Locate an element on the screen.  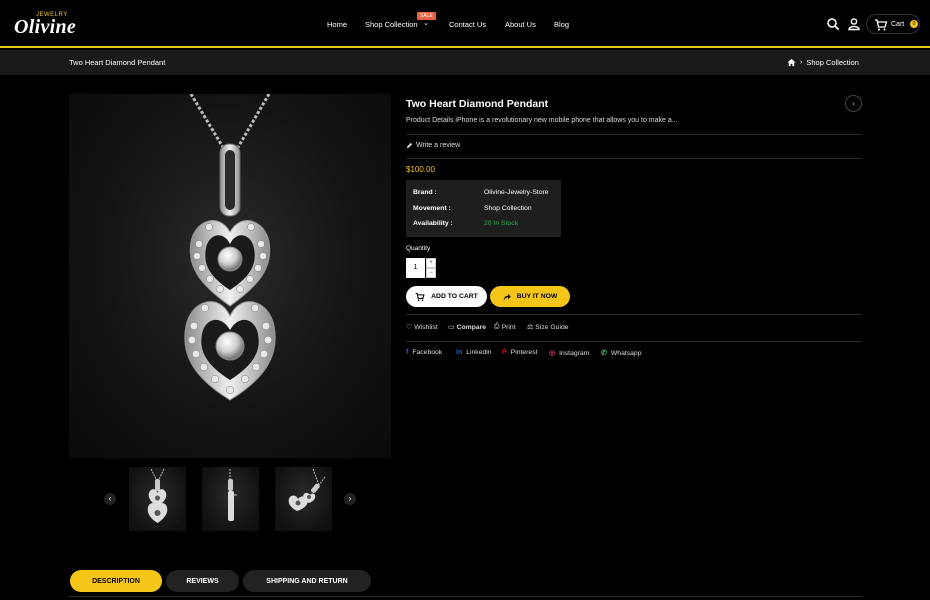
cart-label: Cart is located at coordinates (898, 24).